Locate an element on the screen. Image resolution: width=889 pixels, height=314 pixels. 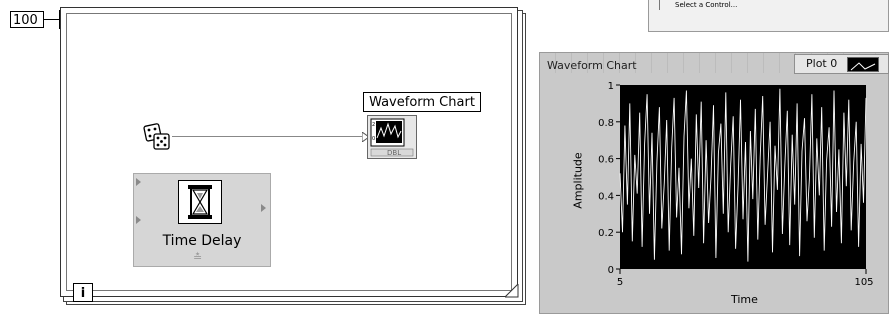
svg-text: 2 is located at coordinates (373, 125).